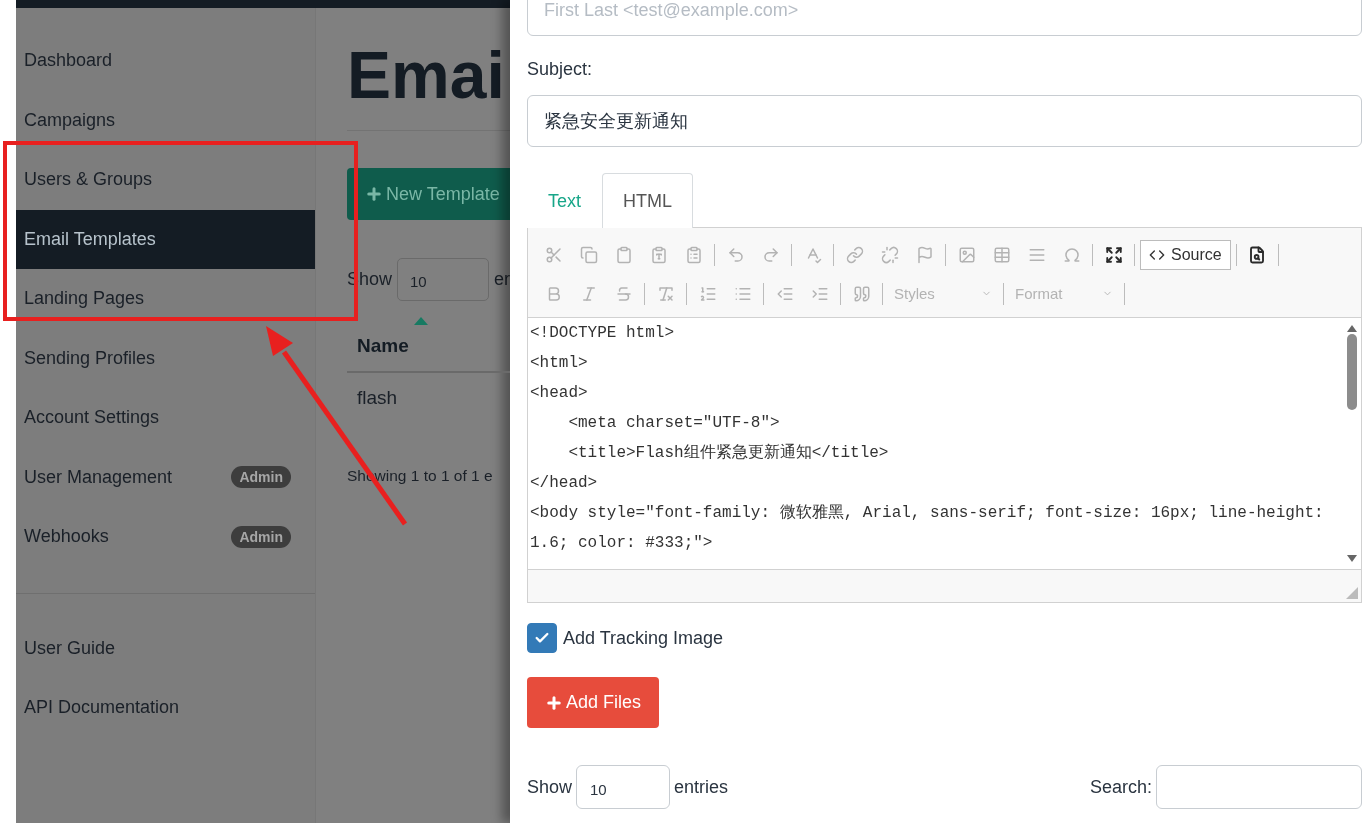 This screenshot has width=1364, height=823. Describe the element at coordinates (165, 358) in the screenshot. I see `sidebar-item: Sending Profiles` at that location.